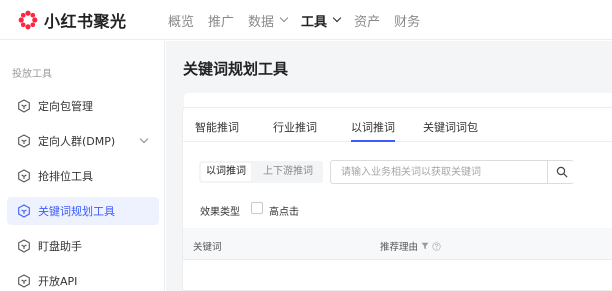 This screenshot has height=291, width=612. I want to click on brand-logo: 小红书聚光, so click(72, 20).